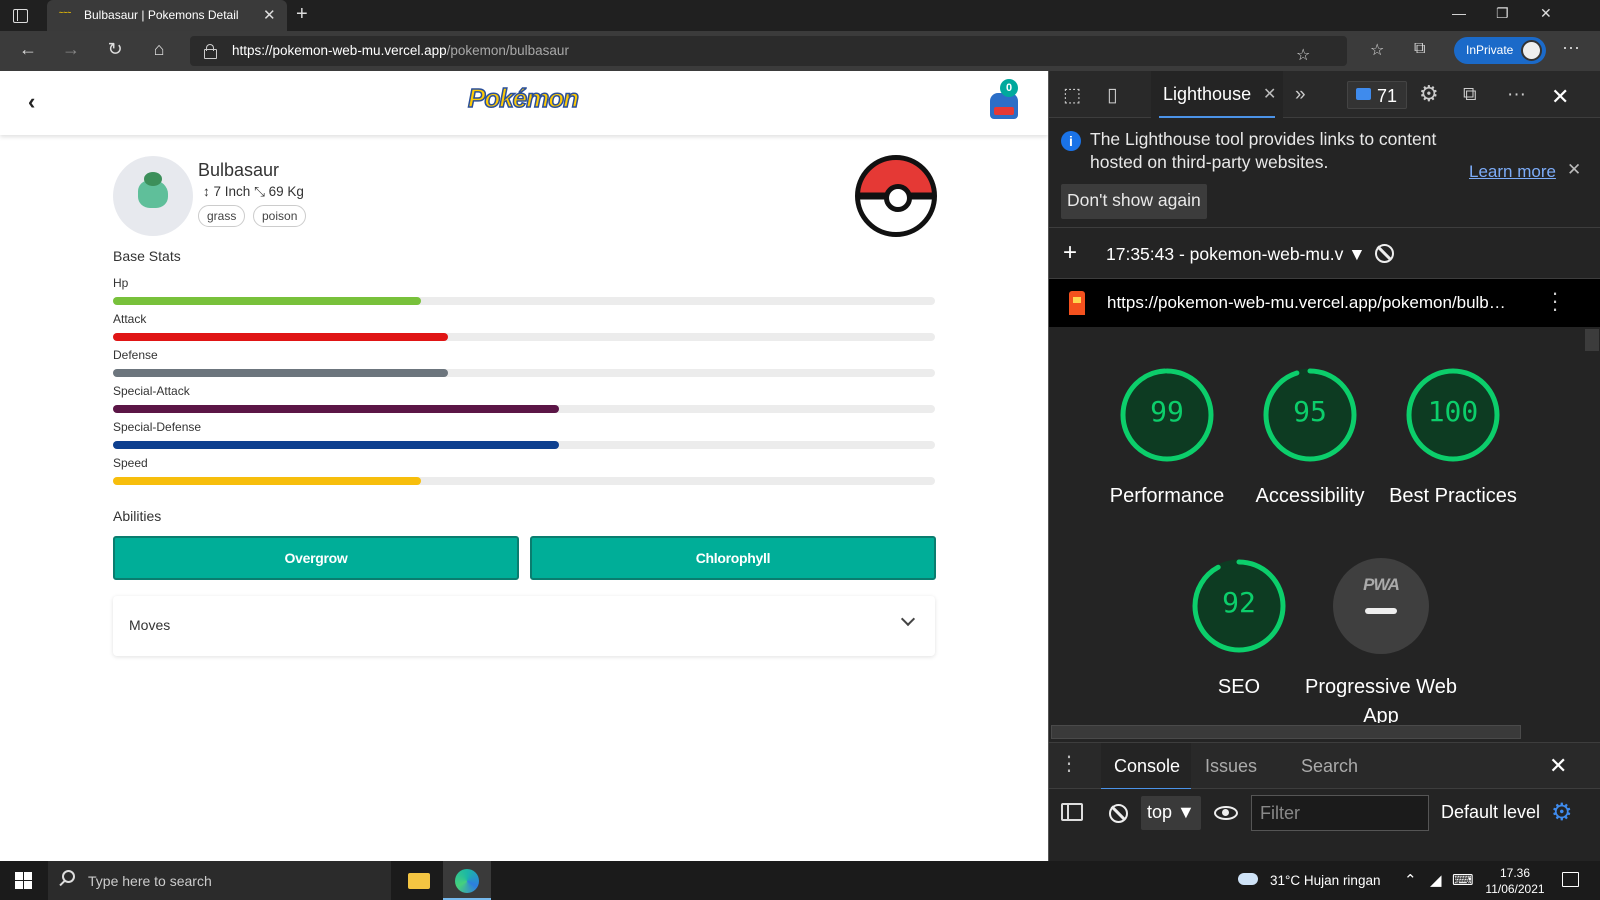 Image resolution: width=1600 pixels, height=900 pixels. I want to click on favorites-icon: ☆, so click(1377, 50).